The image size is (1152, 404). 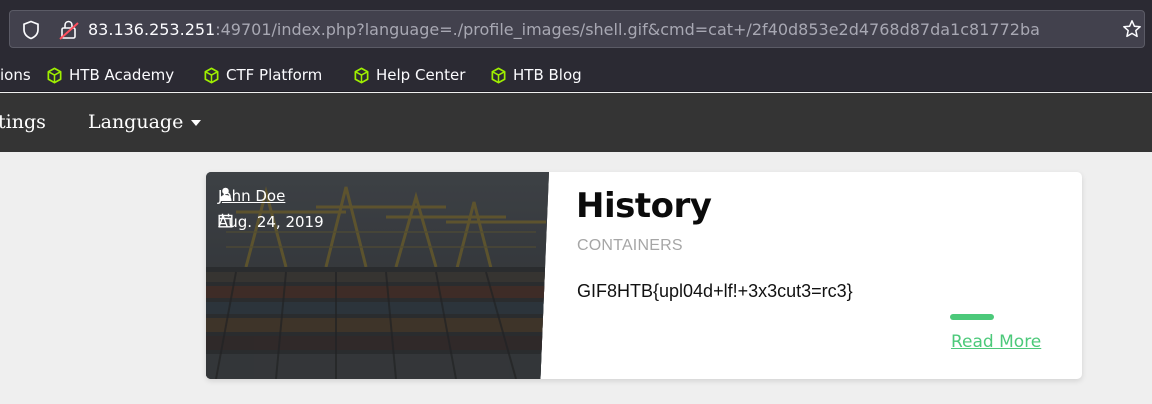 I want to click on date-text: Aug. 24, 2019, so click(x=271, y=222).